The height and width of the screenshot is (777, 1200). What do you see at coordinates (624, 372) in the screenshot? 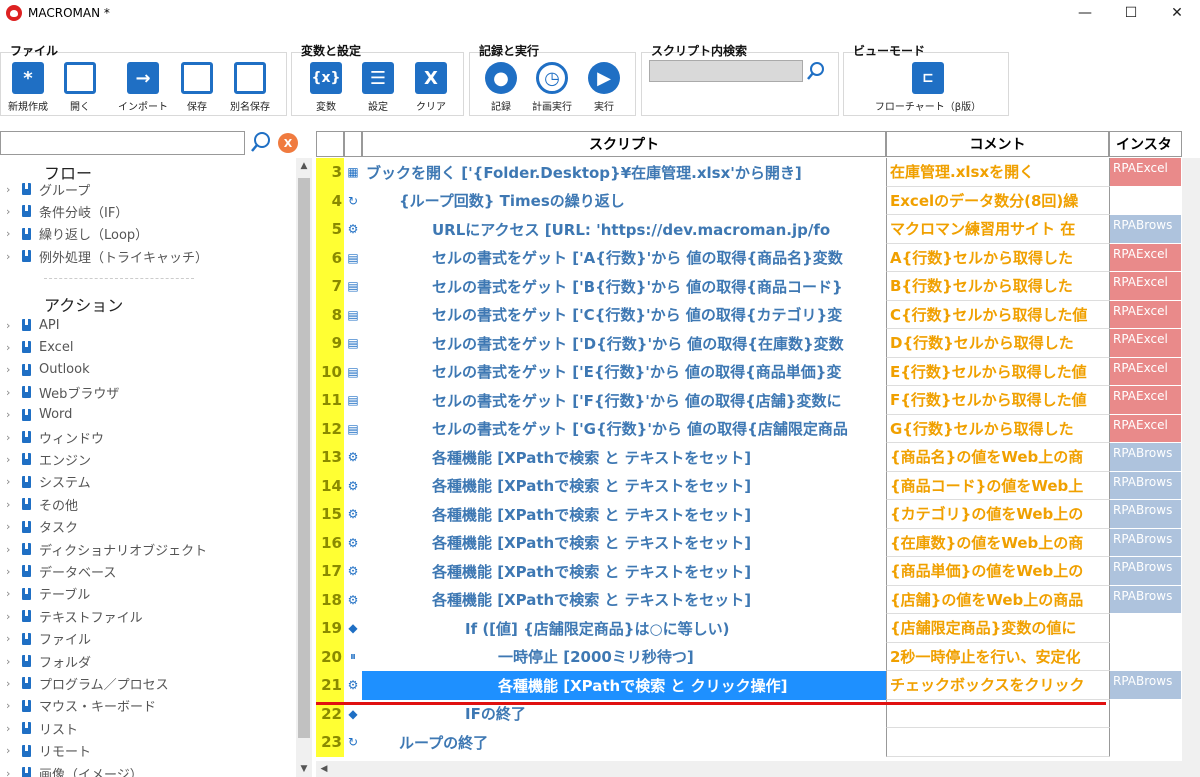
I see `script-cell: セルの書式をゲット ['E{行数}'から 値の取得{商品単価}変` at bounding box center [624, 372].